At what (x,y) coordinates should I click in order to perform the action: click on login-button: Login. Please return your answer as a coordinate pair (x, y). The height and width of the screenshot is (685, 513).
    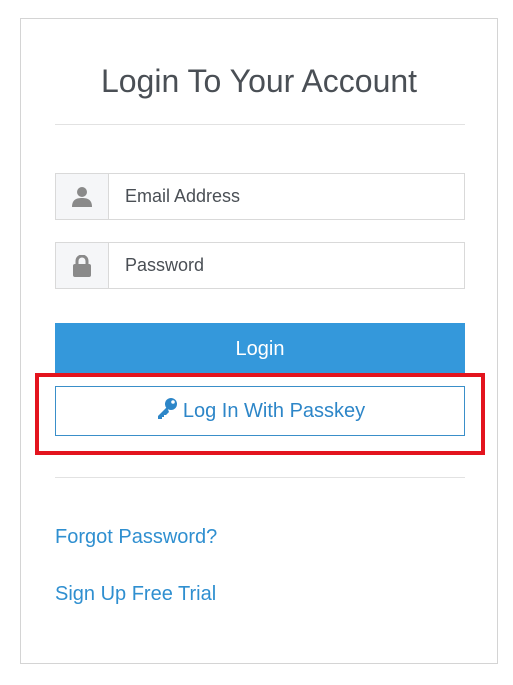
    Looking at the image, I should click on (260, 349).